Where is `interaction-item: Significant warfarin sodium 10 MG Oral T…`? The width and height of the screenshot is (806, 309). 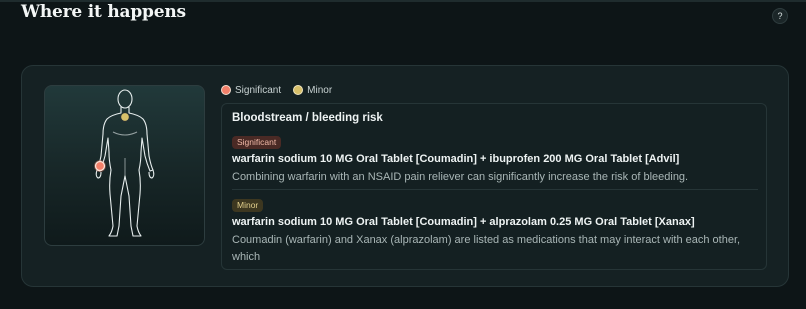
interaction-item: Significant warfarin sodium 10 MG Oral T… is located at coordinates (495, 159).